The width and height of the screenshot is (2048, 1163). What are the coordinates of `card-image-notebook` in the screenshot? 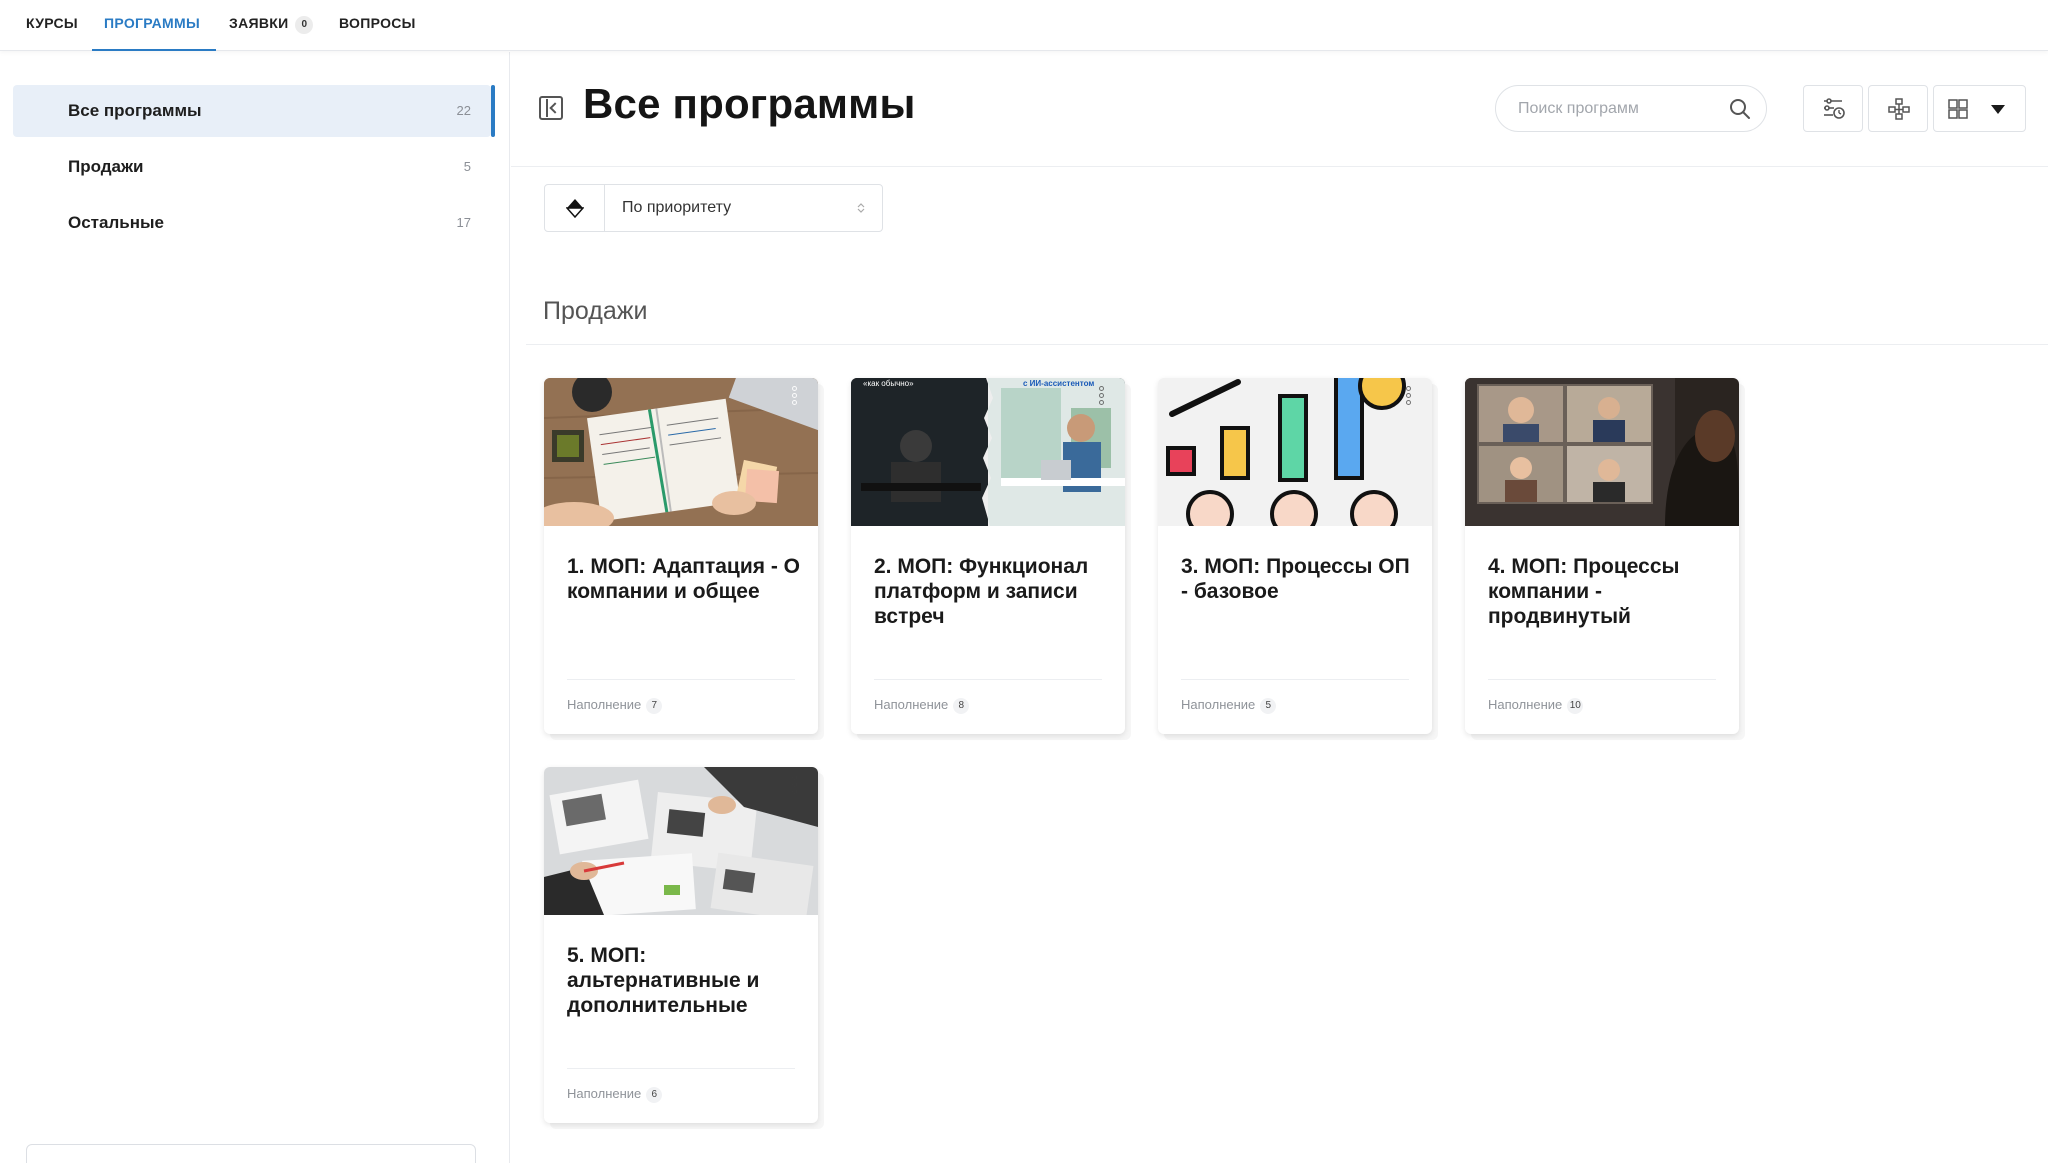 It's located at (681, 452).